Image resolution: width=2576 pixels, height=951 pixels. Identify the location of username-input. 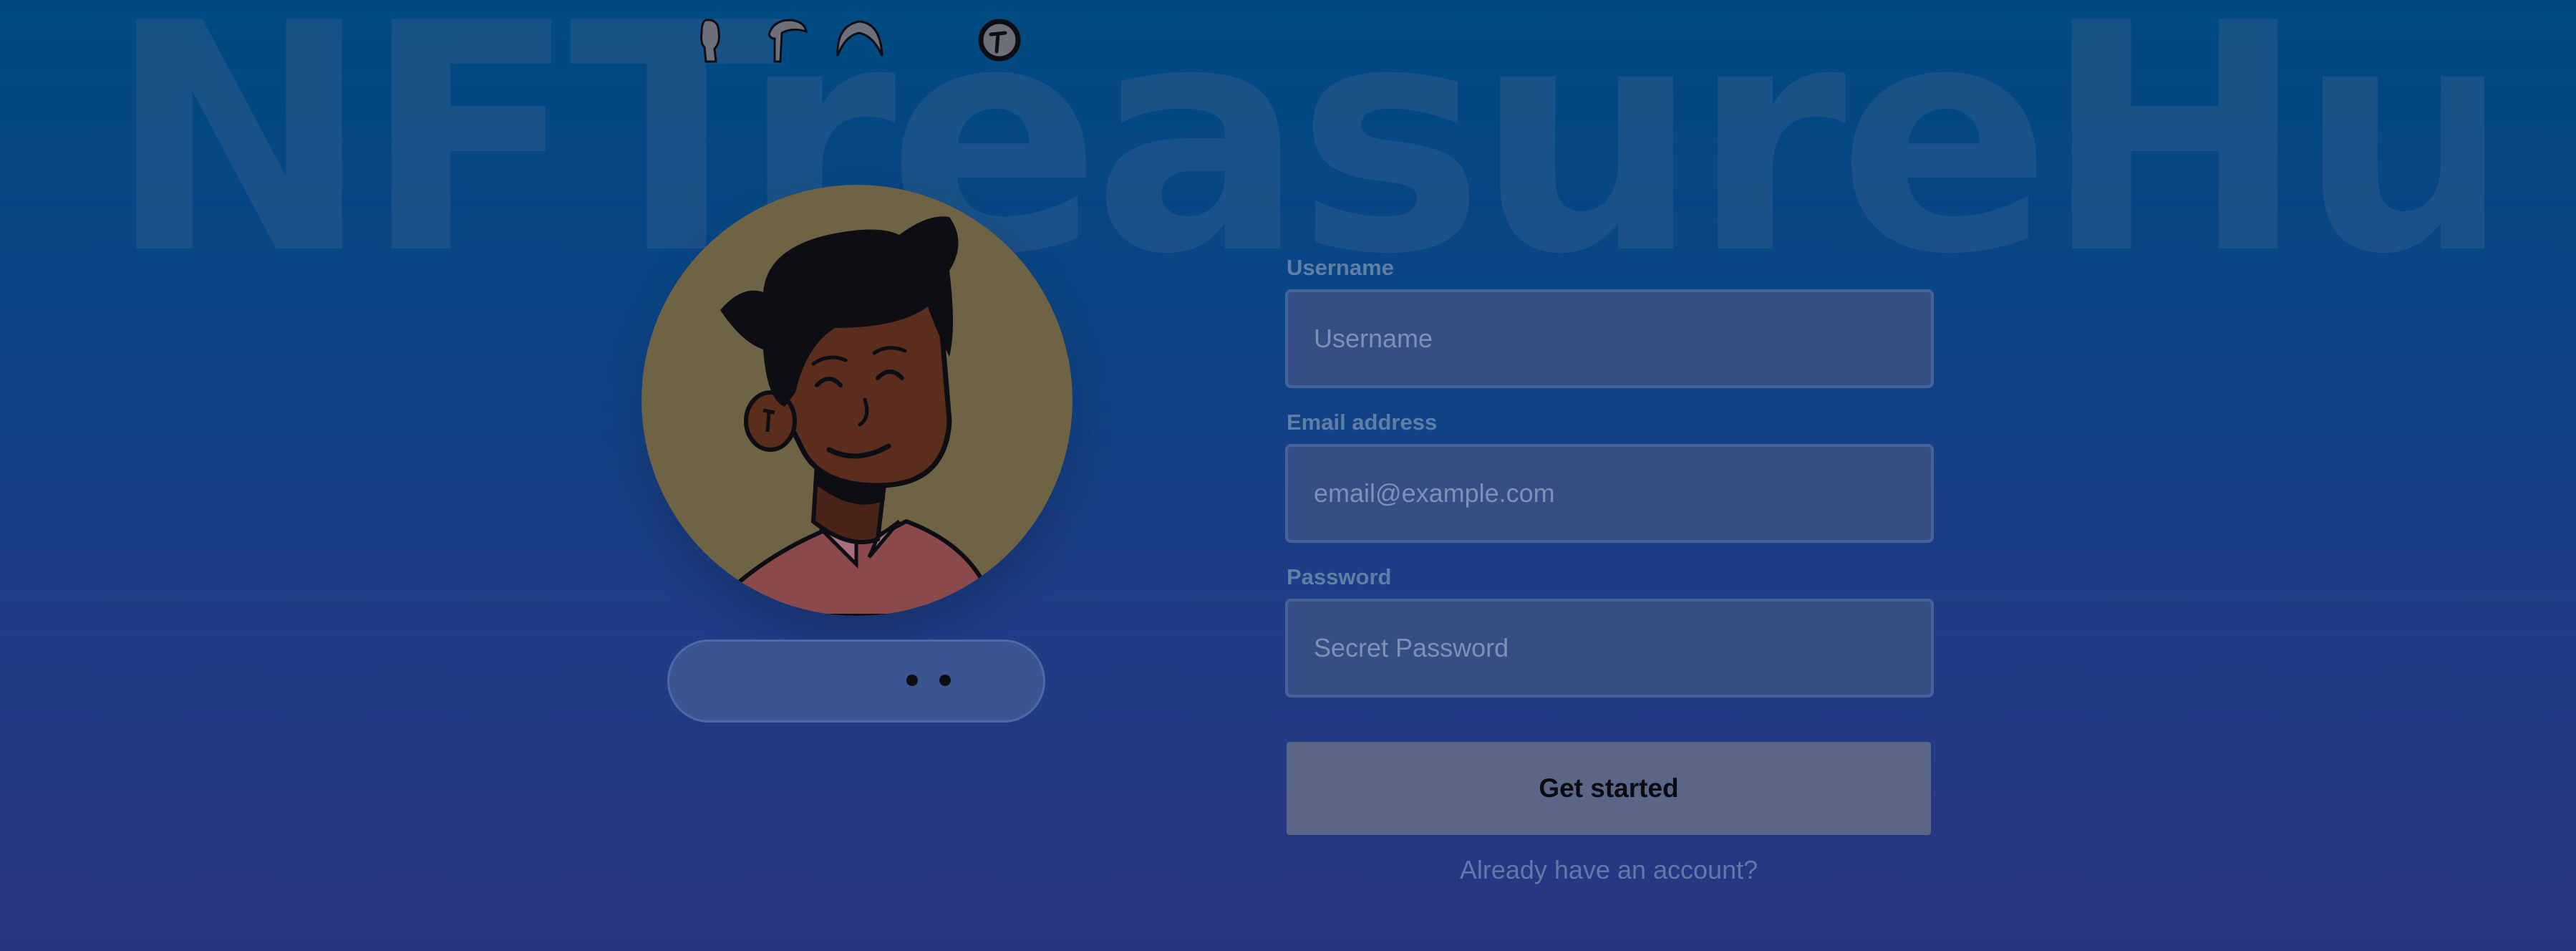
(1610, 338).